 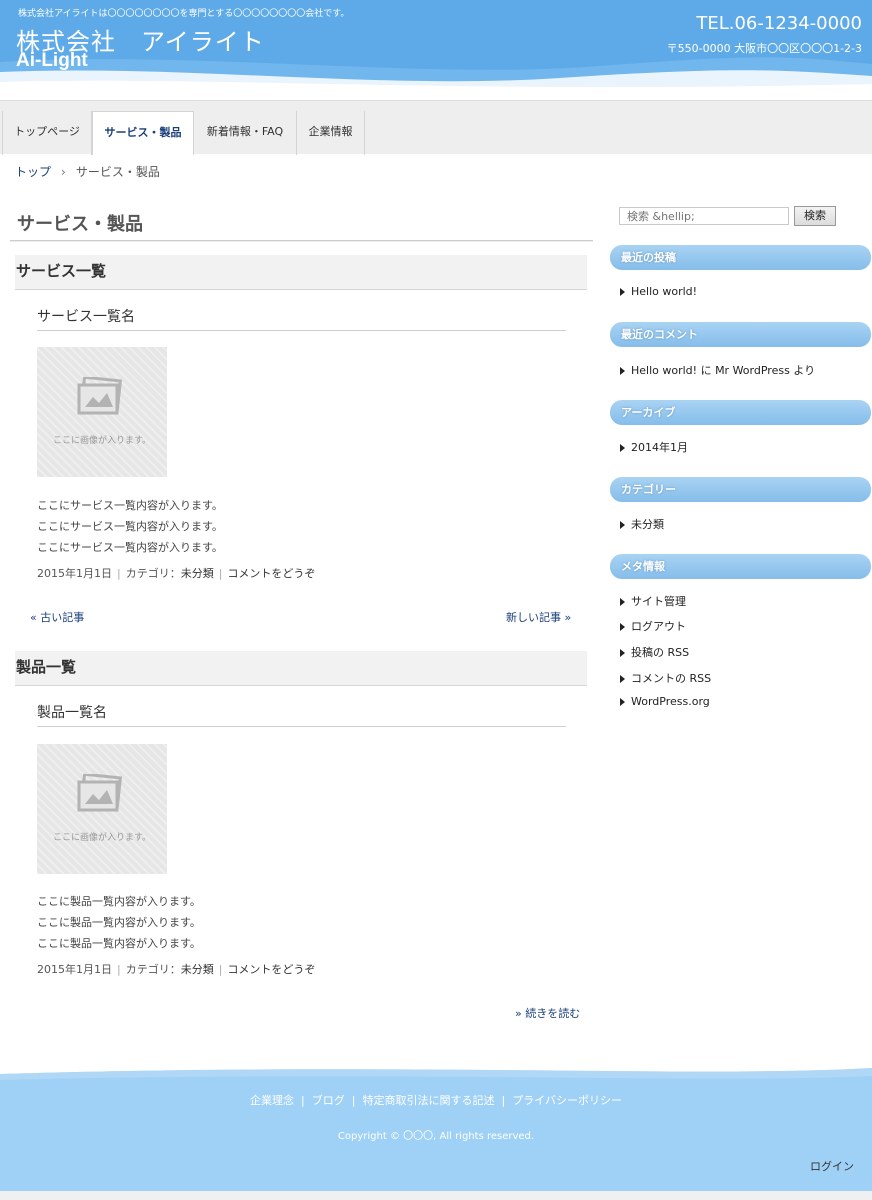 What do you see at coordinates (301, 668) in the screenshot?
I see `section-heading-products: 製品一覧` at bounding box center [301, 668].